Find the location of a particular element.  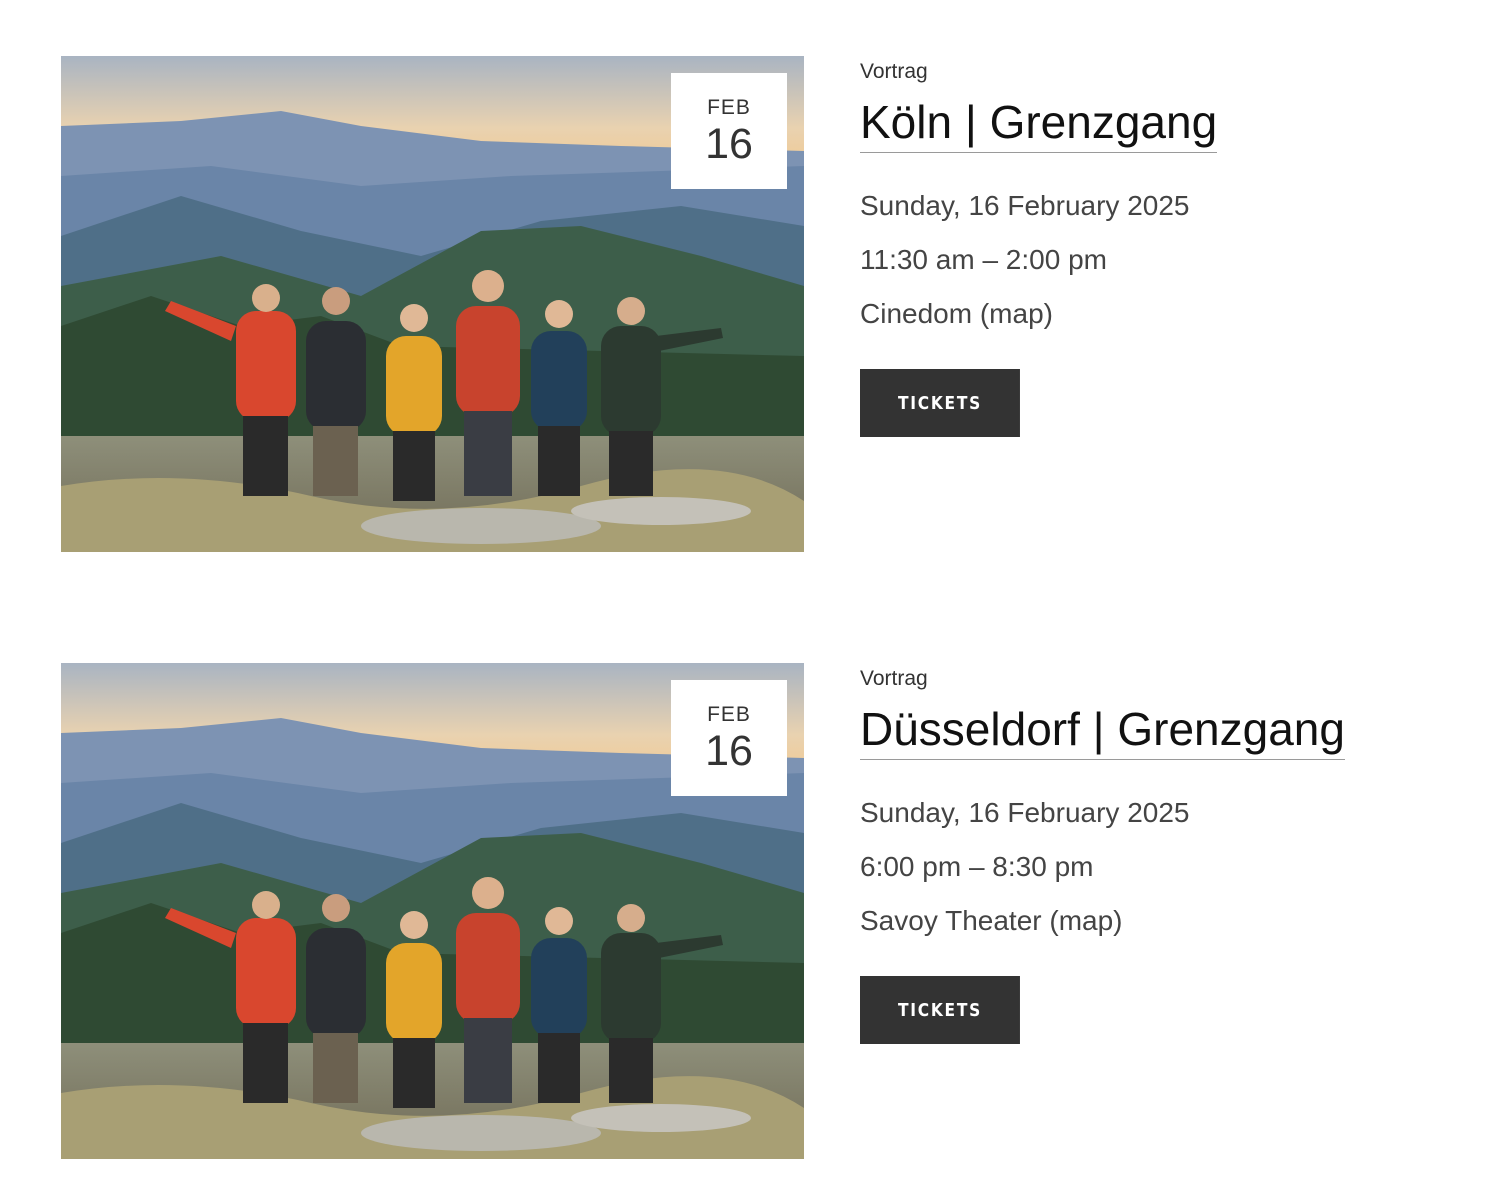

event-venue: Savoy Theater is located at coordinates (951, 920).